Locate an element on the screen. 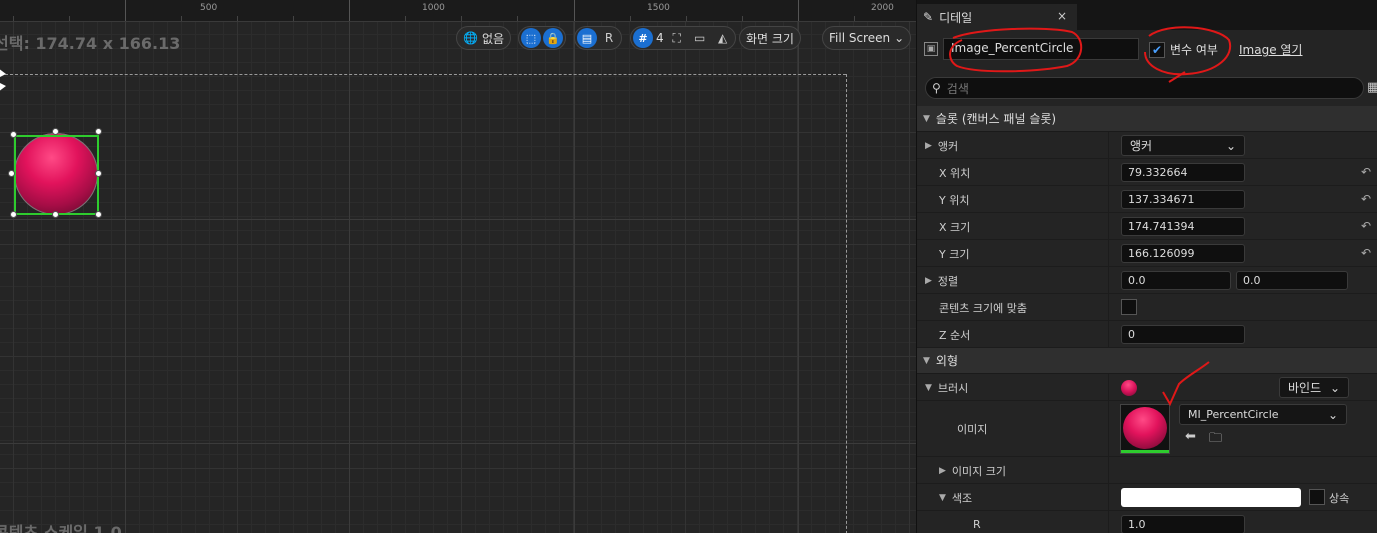 This screenshot has width=1377, height=533. size-to-content-checkbox: ✔ is located at coordinates (1129, 307).